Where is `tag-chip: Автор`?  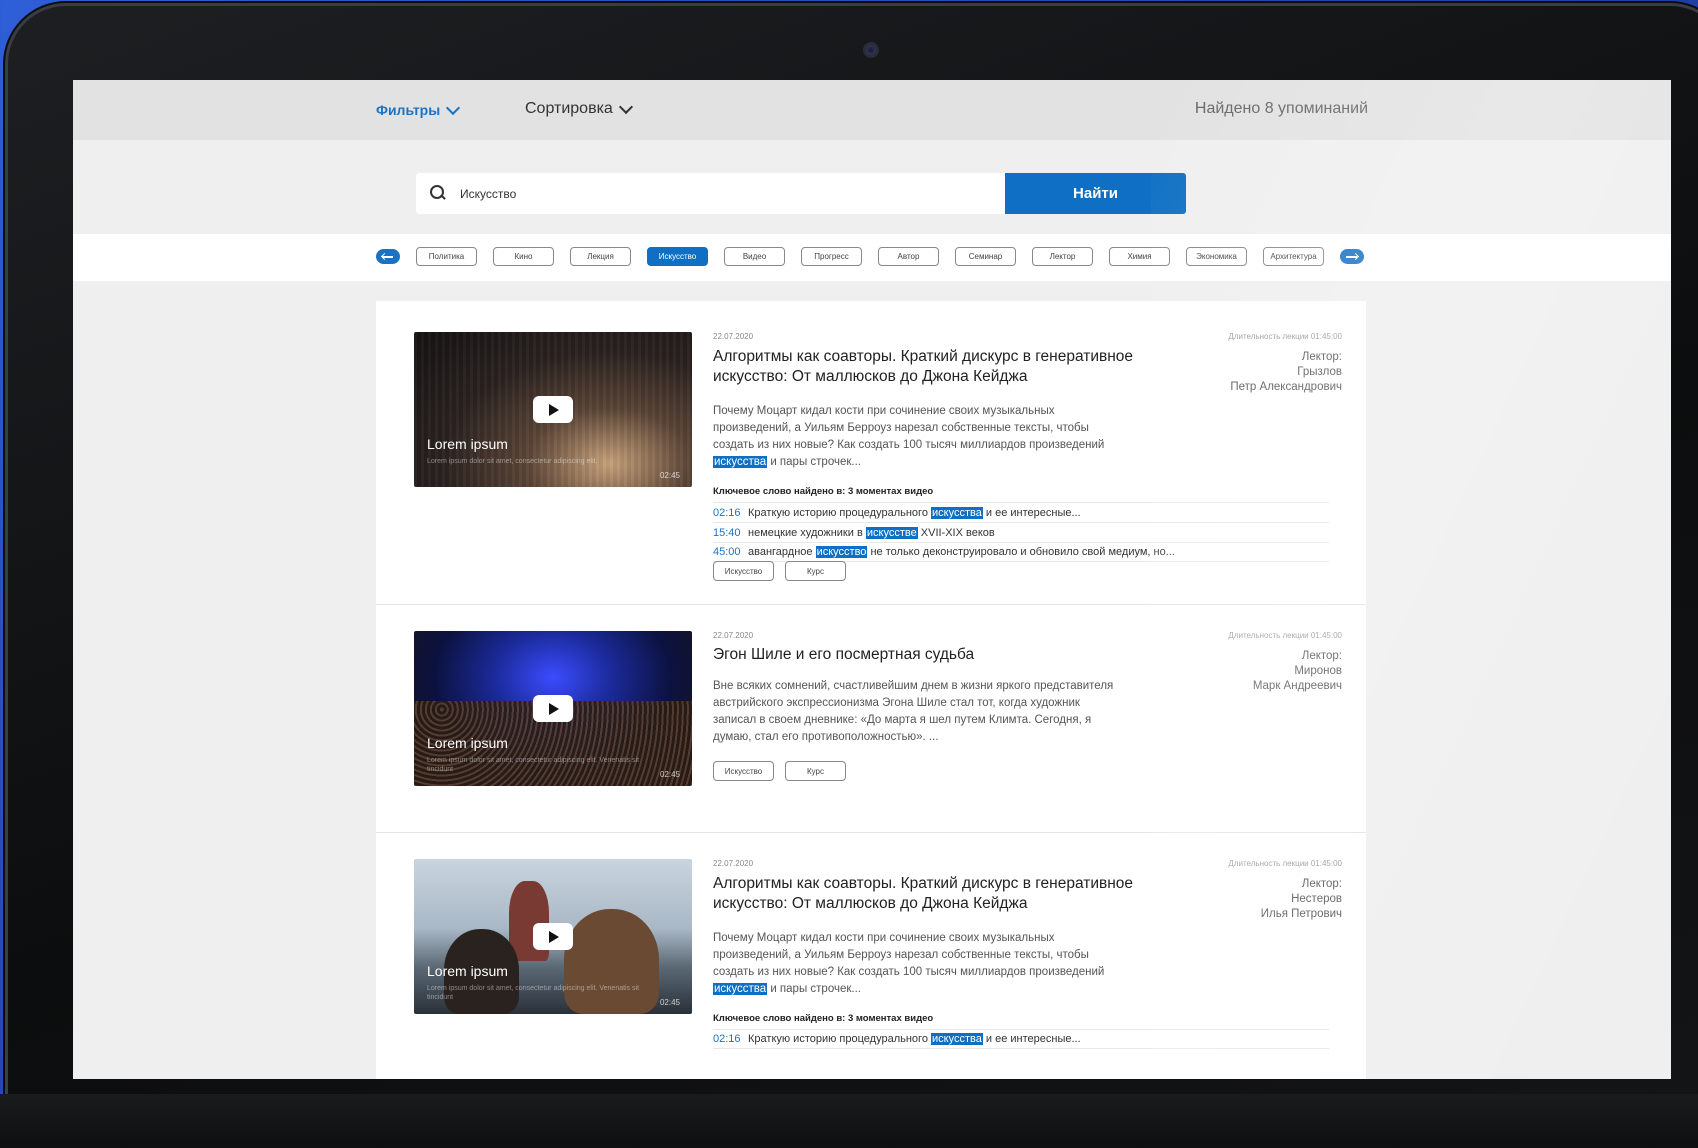 tag-chip: Автор is located at coordinates (908, 256).